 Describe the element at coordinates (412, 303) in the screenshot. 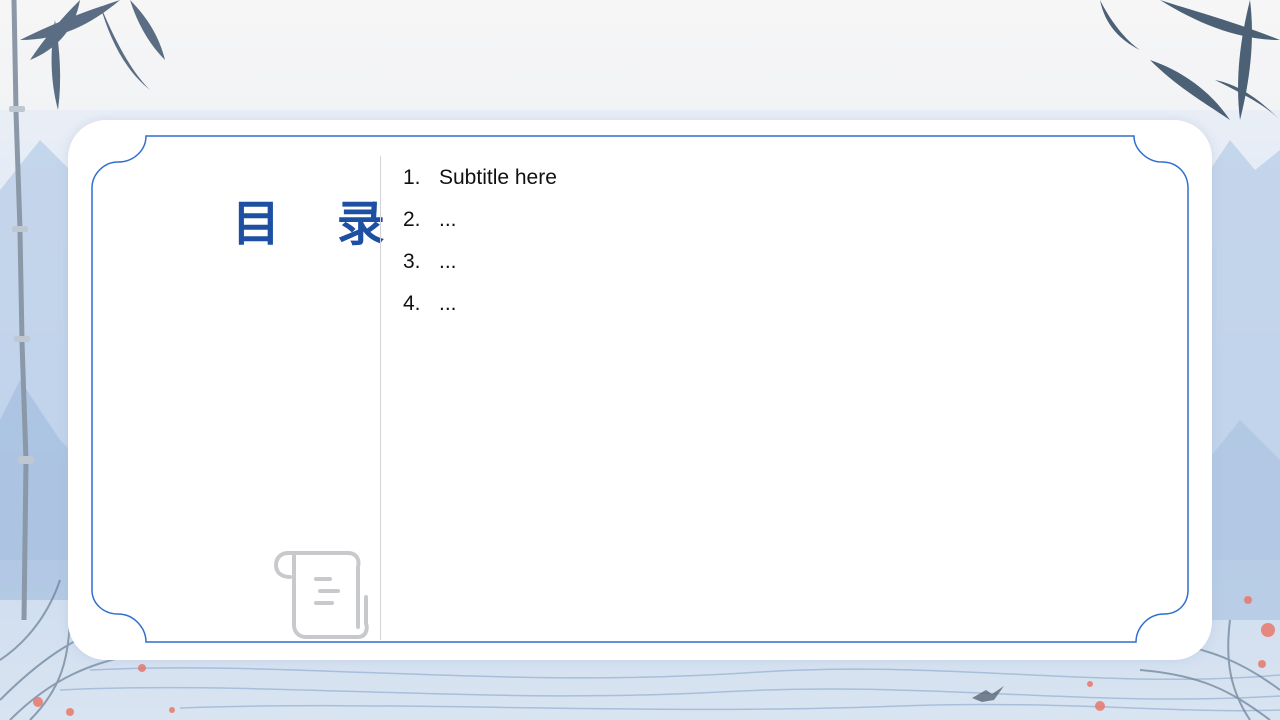

I see `toc-item-number: 4.` at that location.